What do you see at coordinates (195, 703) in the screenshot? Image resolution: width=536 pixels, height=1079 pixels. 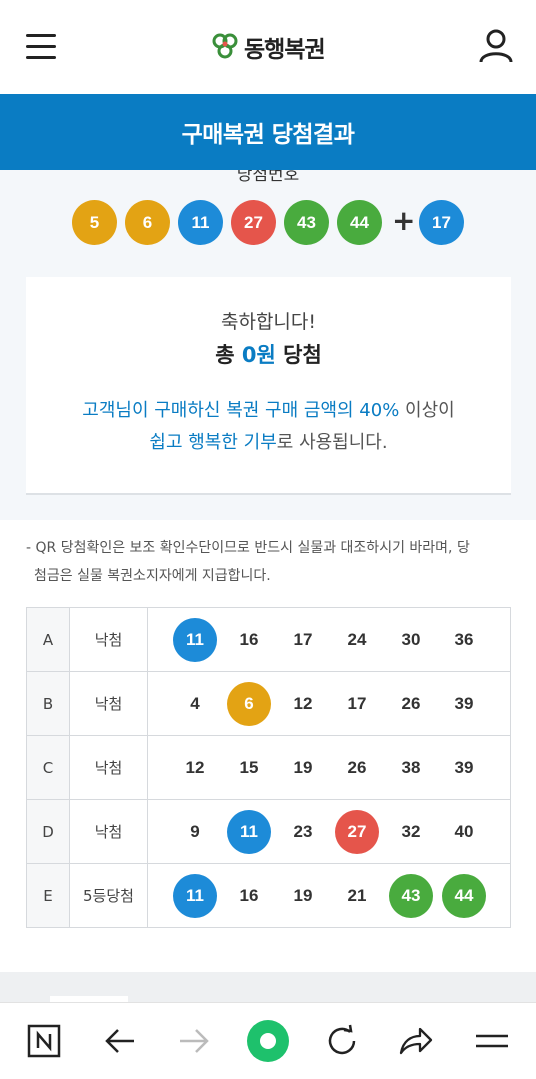 I see `ticket-number: 4` at bounding box center [195, 703].